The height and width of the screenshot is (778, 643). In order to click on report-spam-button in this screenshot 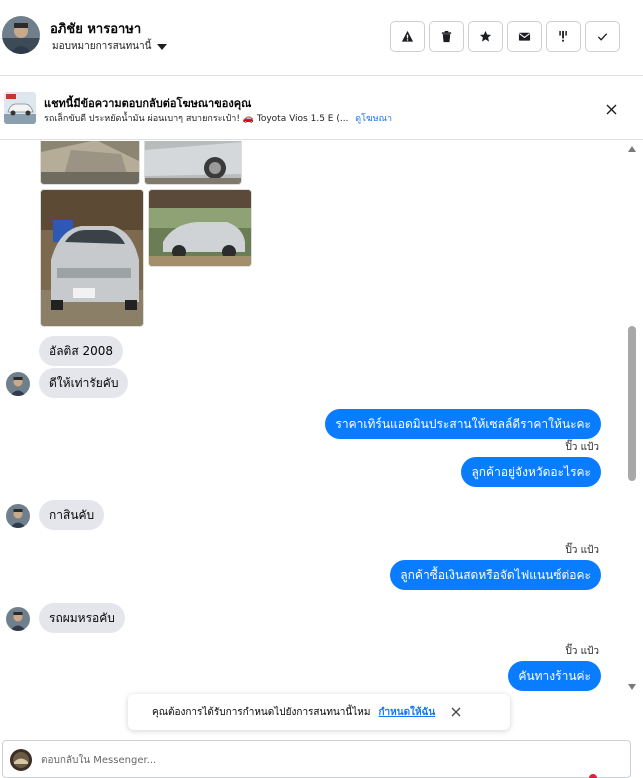, I will do `click(407, 36)`.